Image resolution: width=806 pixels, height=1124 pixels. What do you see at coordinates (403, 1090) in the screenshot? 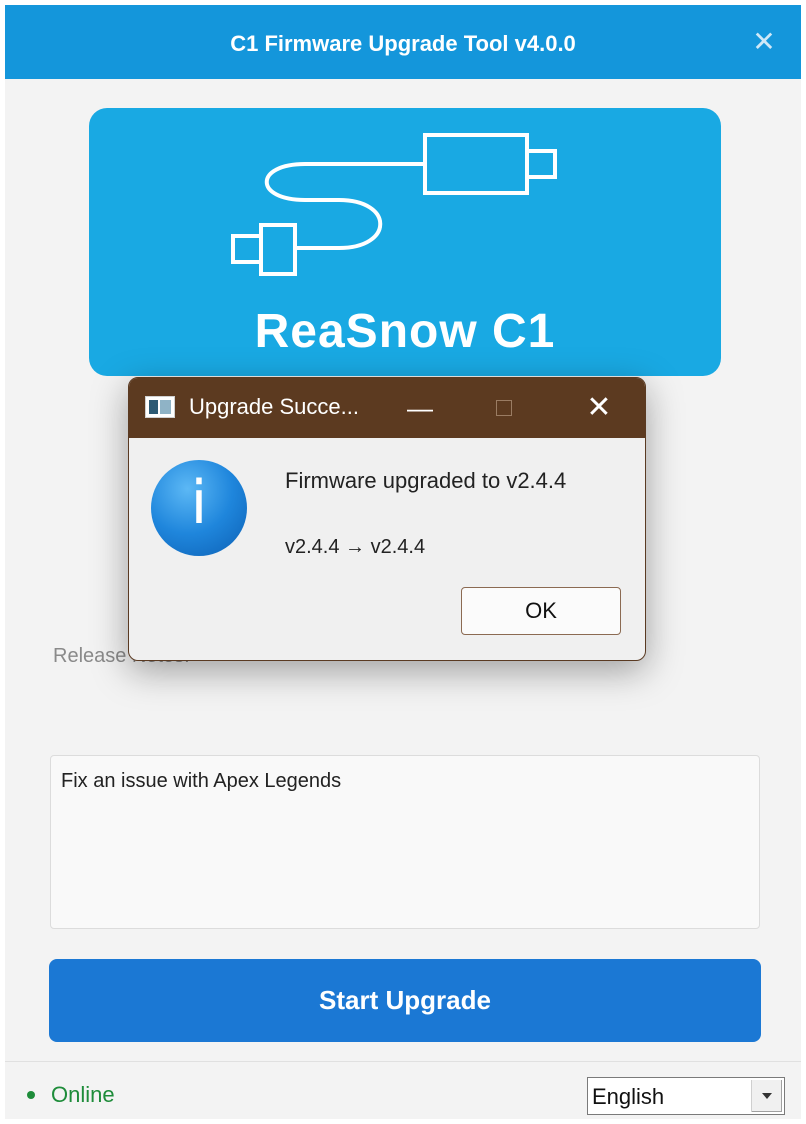
I see `status-bar: Online English` at bounding box center [403, 1090].